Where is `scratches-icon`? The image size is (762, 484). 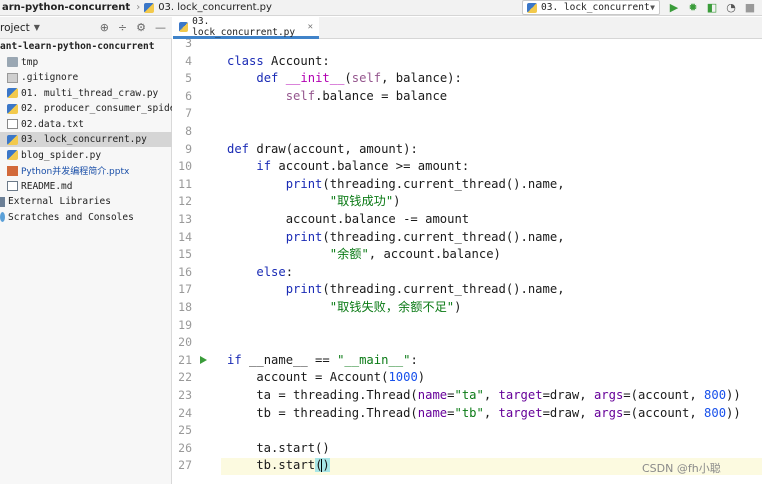
scratches-icon is located at coordinates (2, 217).